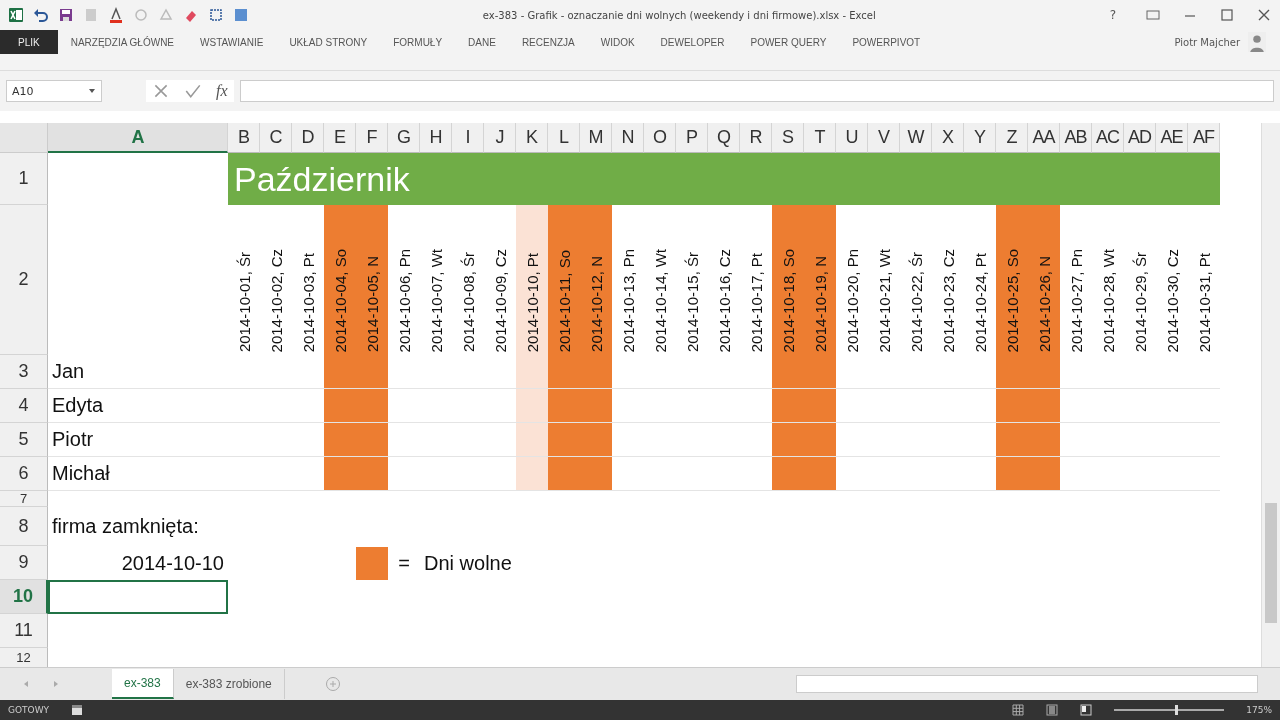  Describe the element at coordinates (216, 15) in the screenshot. I see `border-icon` at that location.